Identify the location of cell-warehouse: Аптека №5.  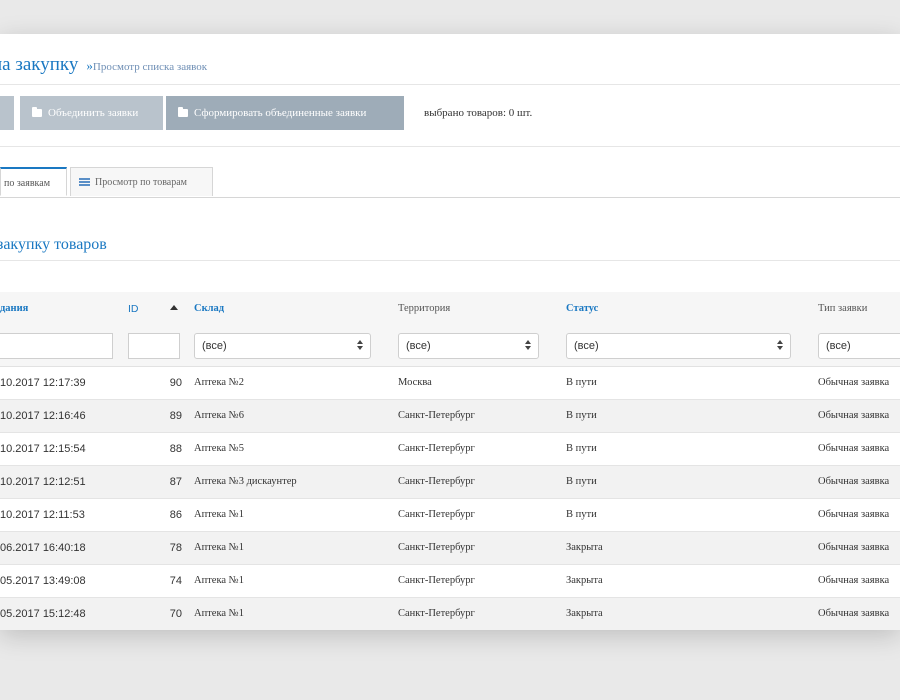
(219, 448).